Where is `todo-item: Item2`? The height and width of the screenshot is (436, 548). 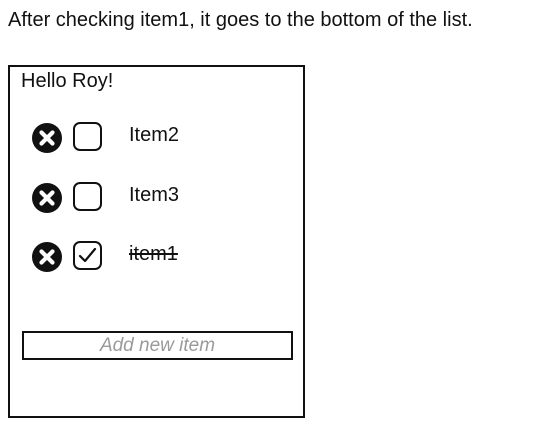
todo-item: Item2 is located at coordinates (162, 138).